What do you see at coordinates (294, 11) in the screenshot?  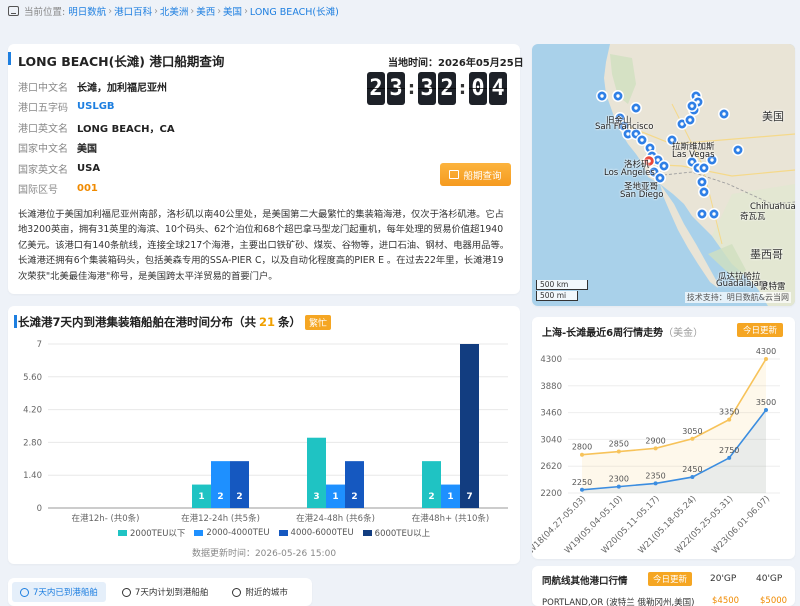 I see `breadcrumb-current: LONG BEACH(长滩)` at bounding box center [294, 11].